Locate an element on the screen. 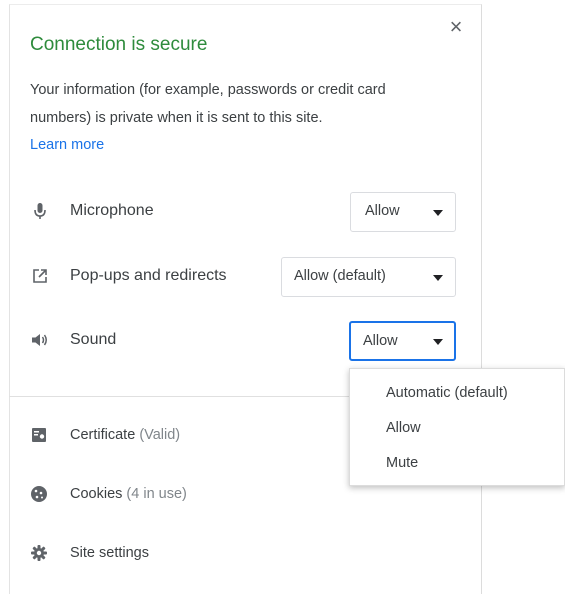 The height and width of the screenshot is (594, 565). permission-label-popups: Pop-ups and redirects is located at coordinates (148, 275).